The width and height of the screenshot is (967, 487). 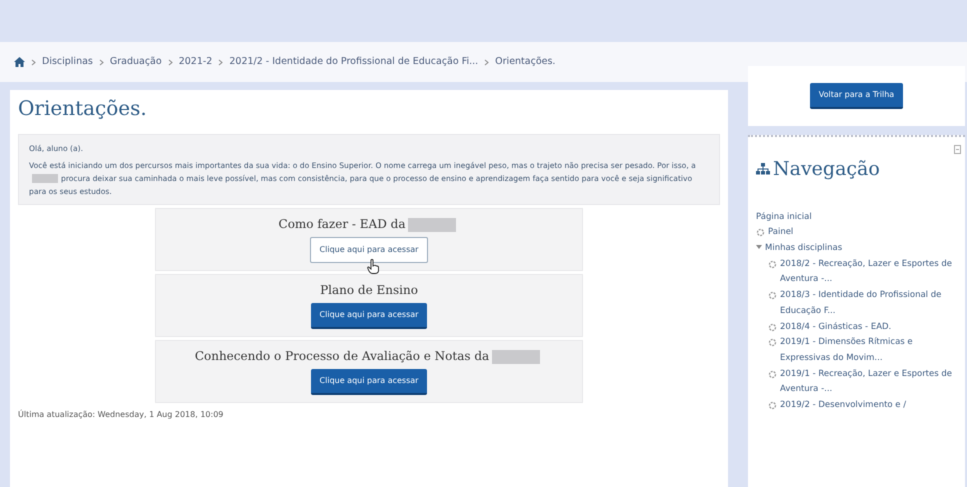 I want to click on nav-link-item: 2018/4 - Ginásticas - EAD., so click(x=836, y=328).